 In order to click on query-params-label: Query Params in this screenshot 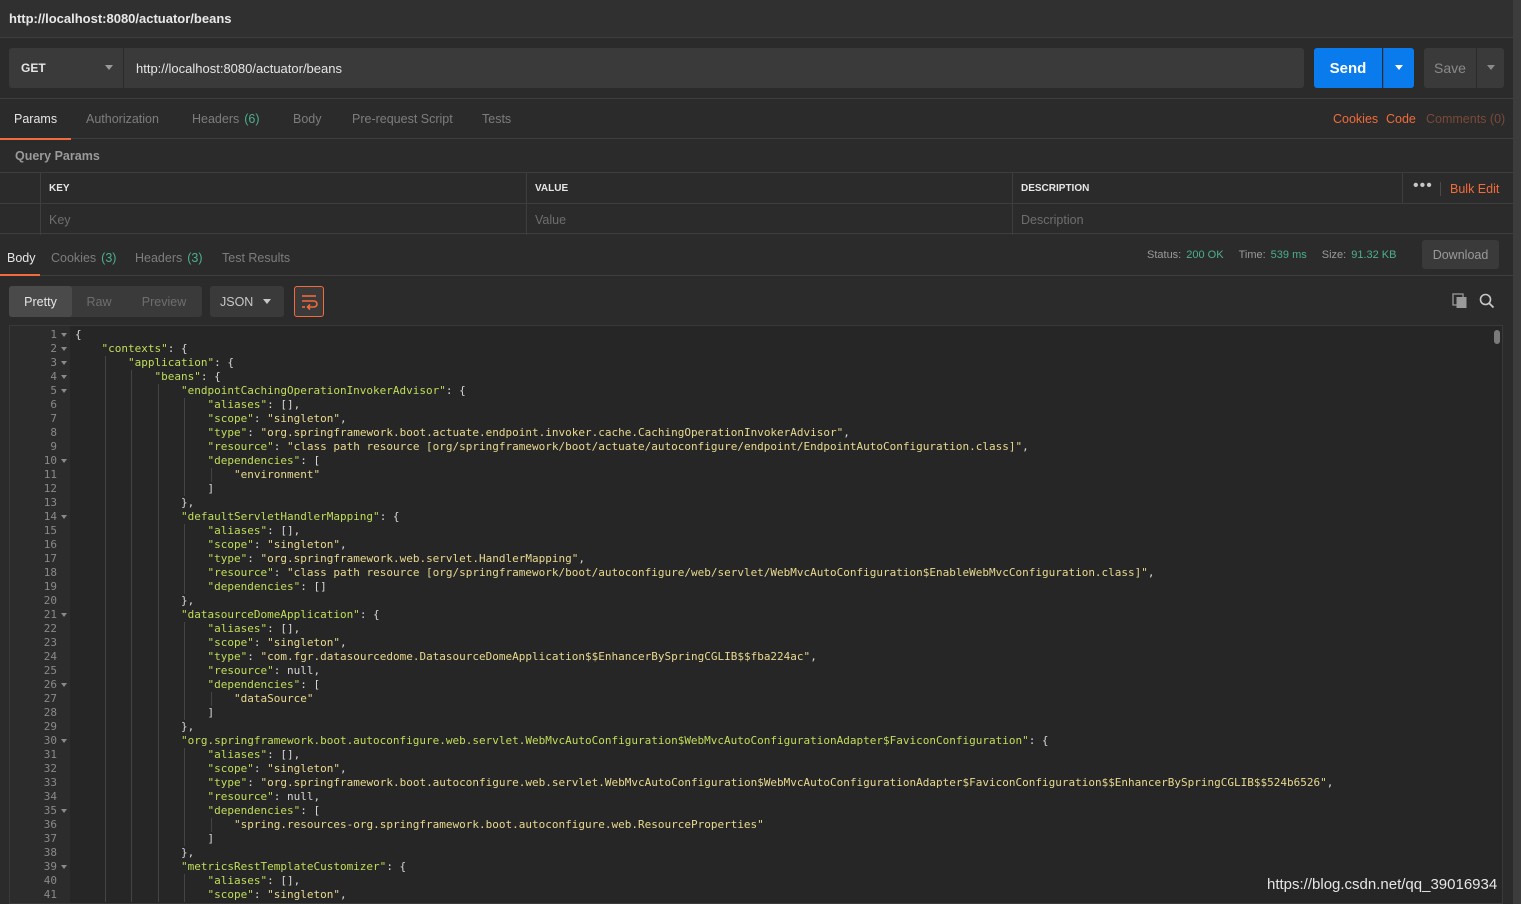, I will do `click(57, 156)`.